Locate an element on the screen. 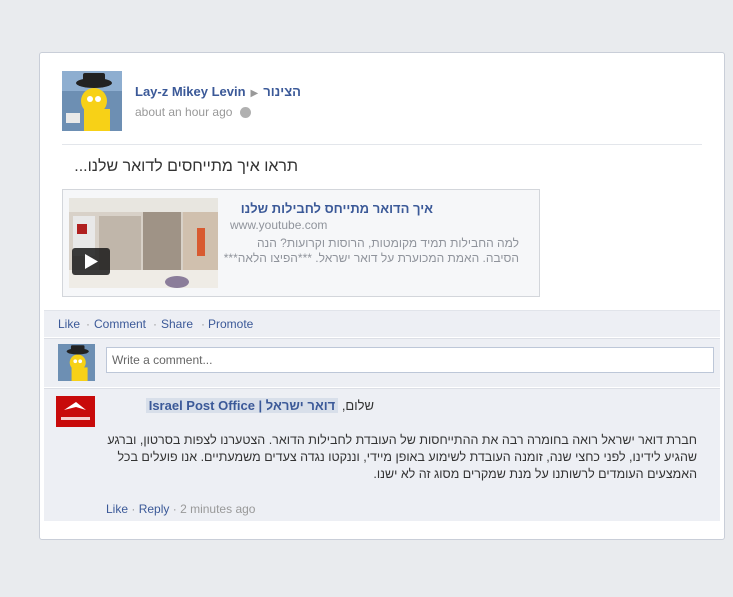 Image resolution: width=733 pixels, height=597 pixels. commenter-name: דואר ישראל | Israel Post Office is located at coordinates (242, 405).